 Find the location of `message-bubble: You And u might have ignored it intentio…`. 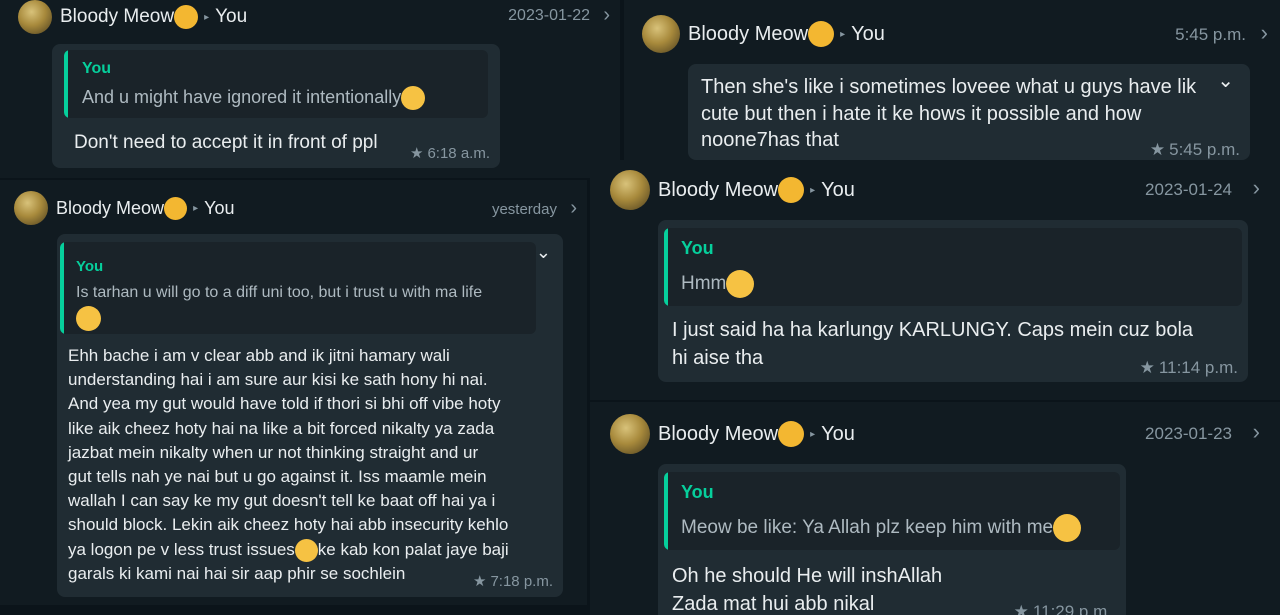

message-bubble: You And u might have ignored it intentio… is located at coordinates (276, 106).